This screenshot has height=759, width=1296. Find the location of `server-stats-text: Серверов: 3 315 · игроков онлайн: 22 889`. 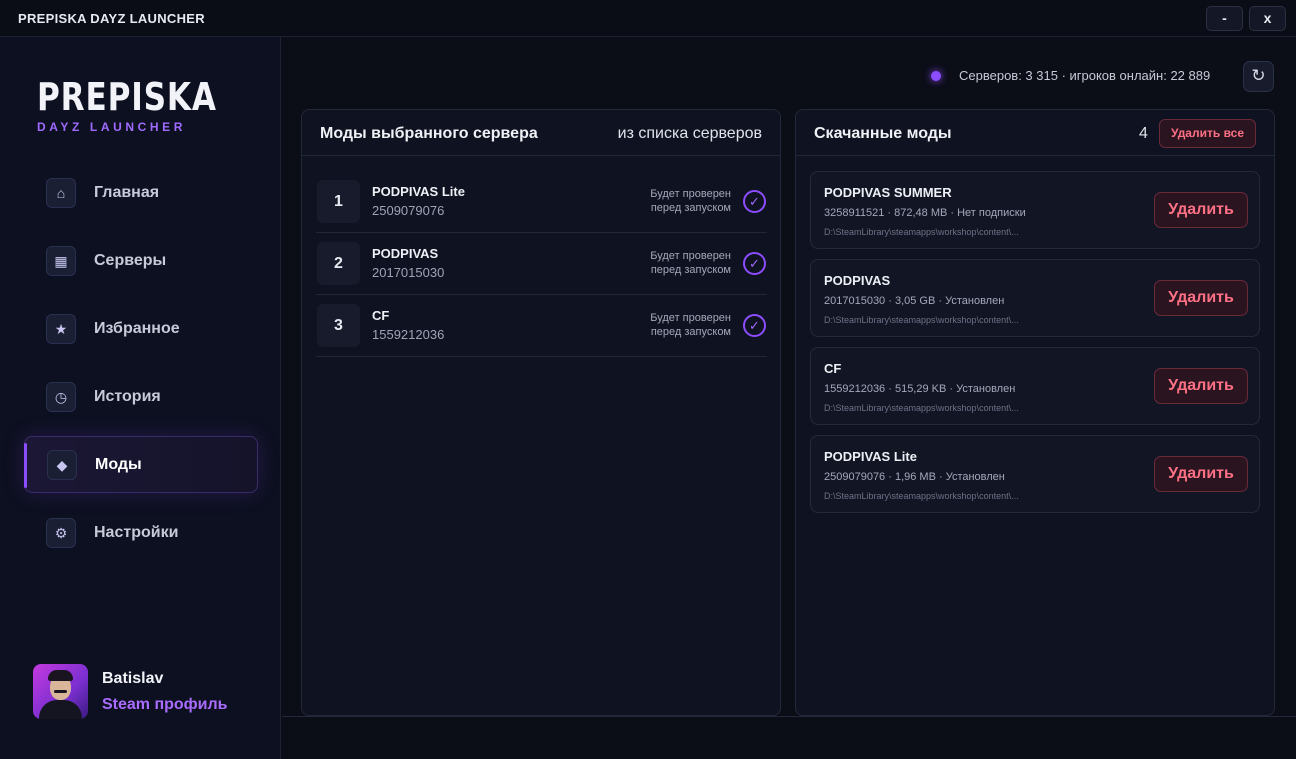

server-stats-text: Серверов: 3 315 · игроков онлайн: 22 889 is located at coordinates (1085, 75).